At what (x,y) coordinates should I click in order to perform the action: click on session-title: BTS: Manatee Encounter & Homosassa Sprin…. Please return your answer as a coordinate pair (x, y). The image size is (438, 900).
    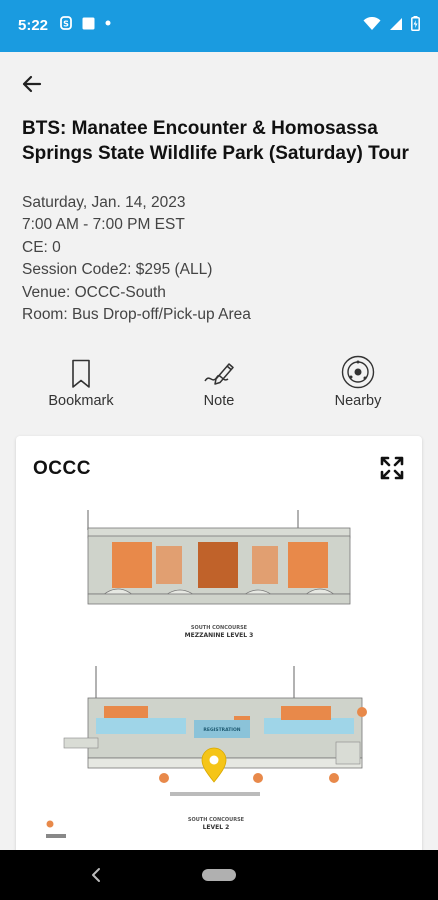
    Looking at the image, I should click on (215, 141).